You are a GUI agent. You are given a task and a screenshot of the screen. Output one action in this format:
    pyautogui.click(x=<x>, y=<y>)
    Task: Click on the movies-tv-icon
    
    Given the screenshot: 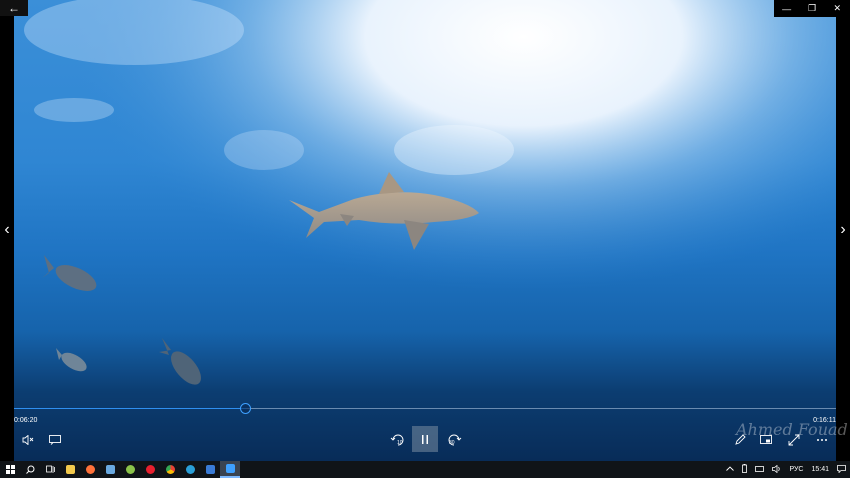 What is the action you would take?
    pyautogui.click(x=230, y=469)
    